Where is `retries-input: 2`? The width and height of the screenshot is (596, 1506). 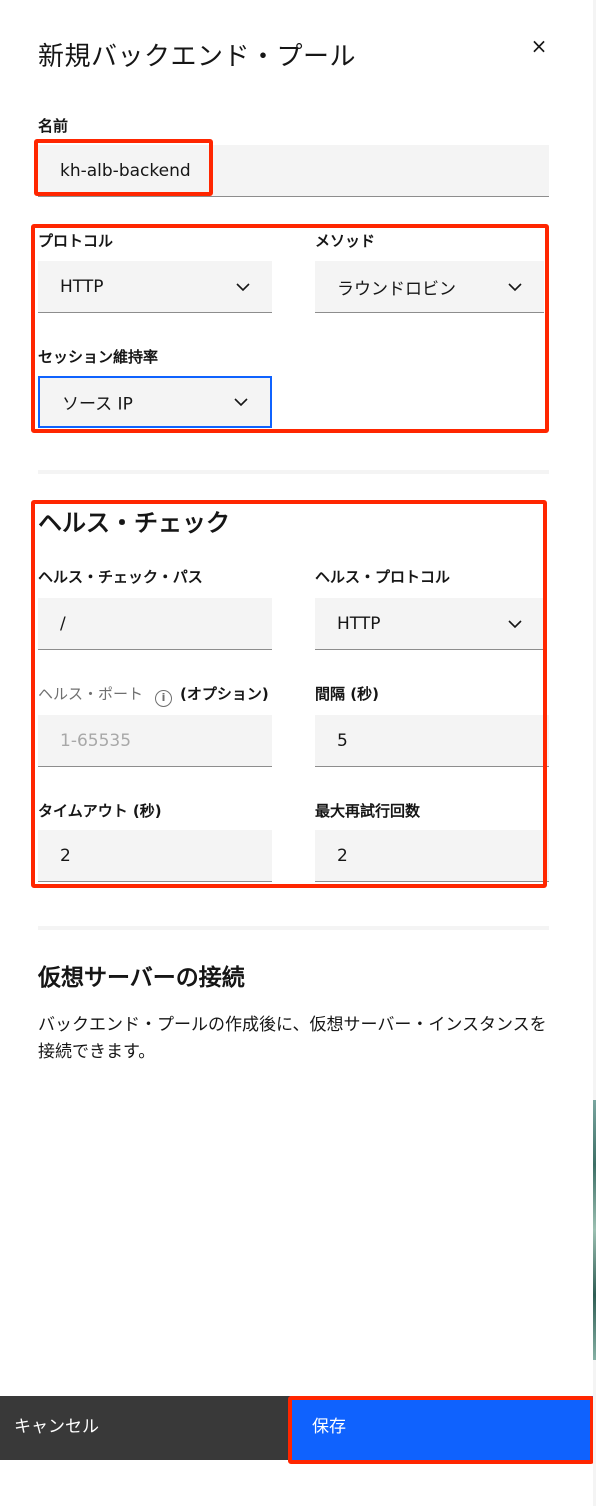 retries-input: 2 is located at coordinates (432, 856).